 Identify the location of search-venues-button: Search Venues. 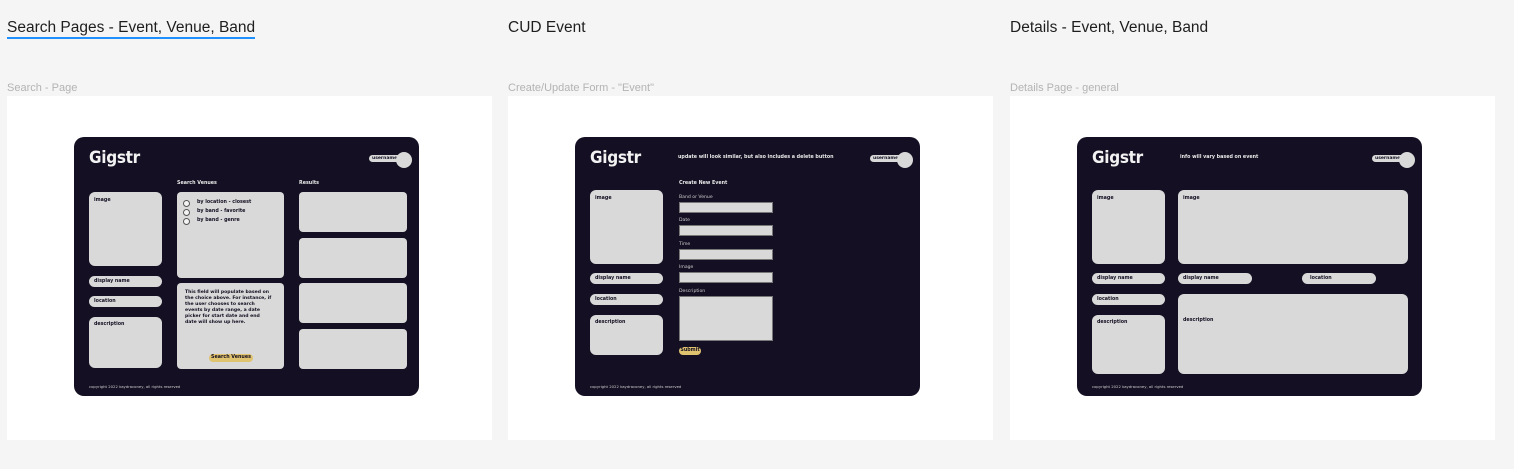
(231, 358).